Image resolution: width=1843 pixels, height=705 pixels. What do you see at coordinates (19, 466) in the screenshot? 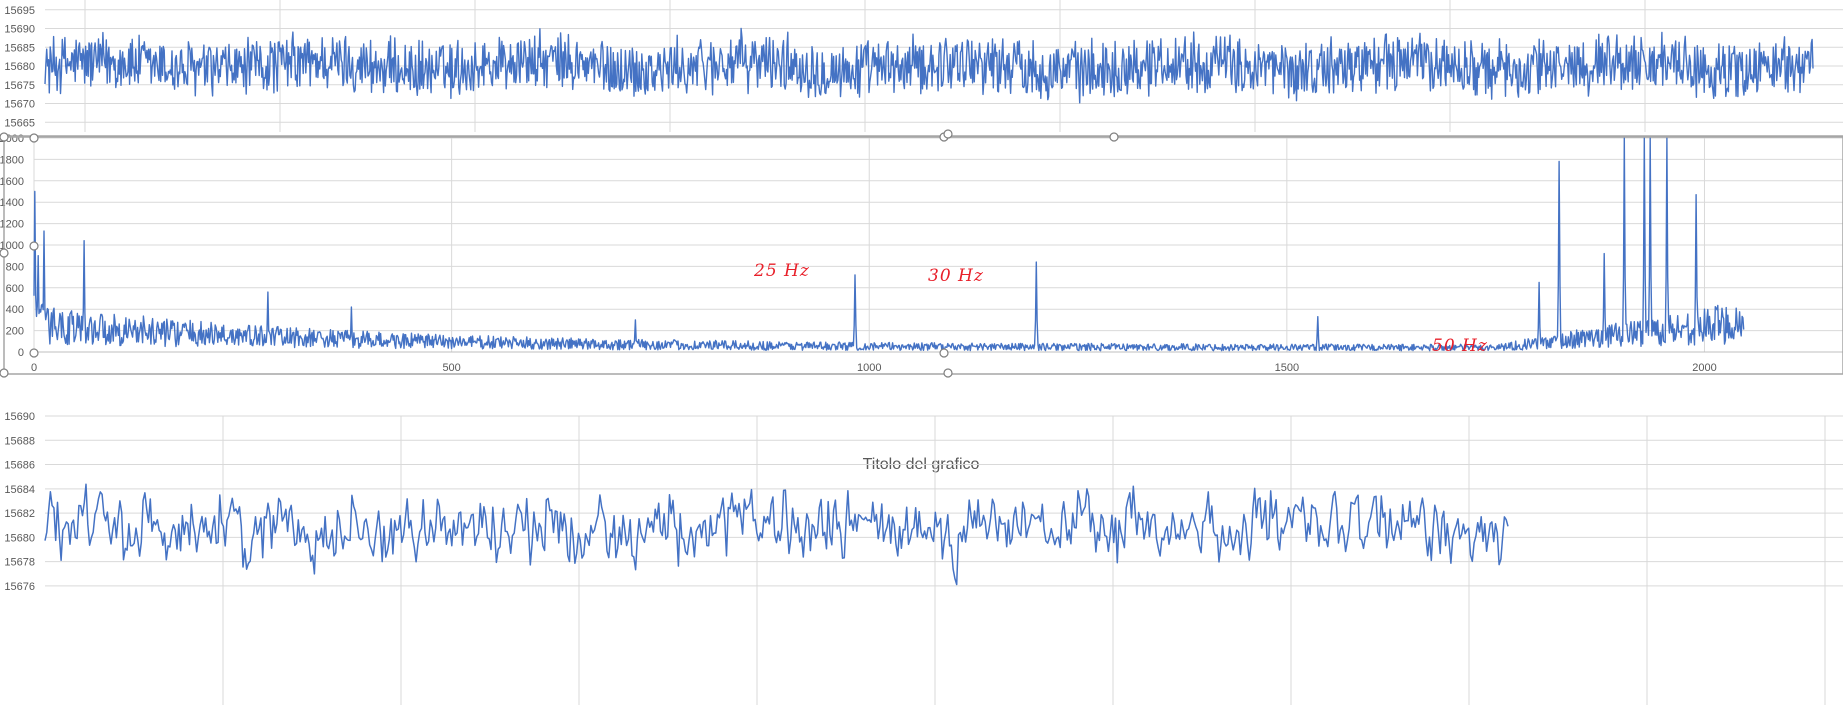
I see `chart-3-y-tick-label: 15686` at bounding box center [19, 466].